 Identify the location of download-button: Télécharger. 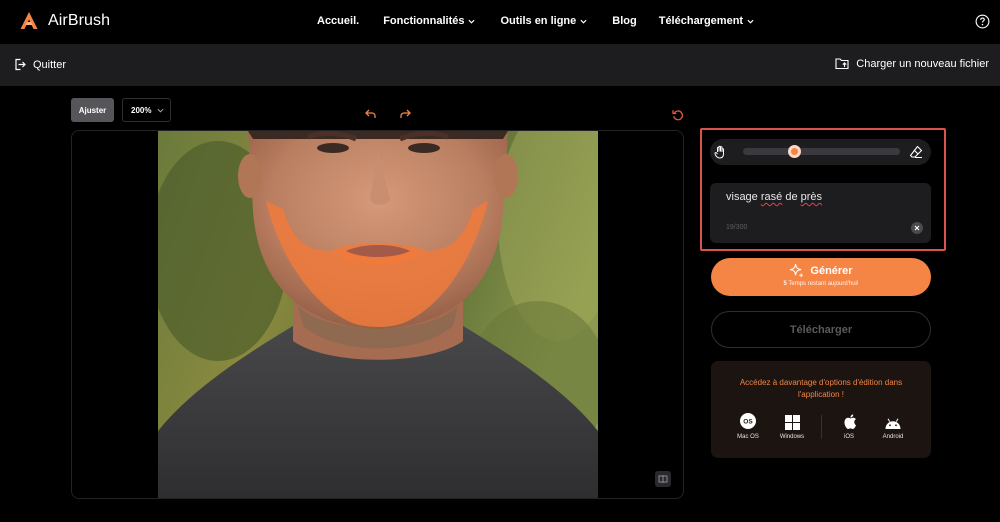
(821, 329).